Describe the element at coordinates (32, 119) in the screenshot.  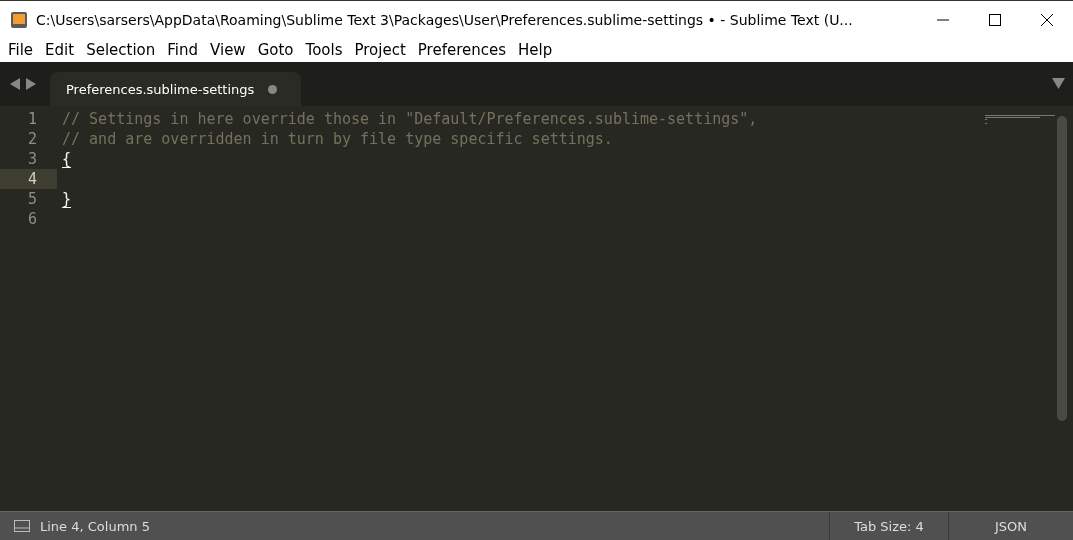
I see `line-number: 1` at that location.